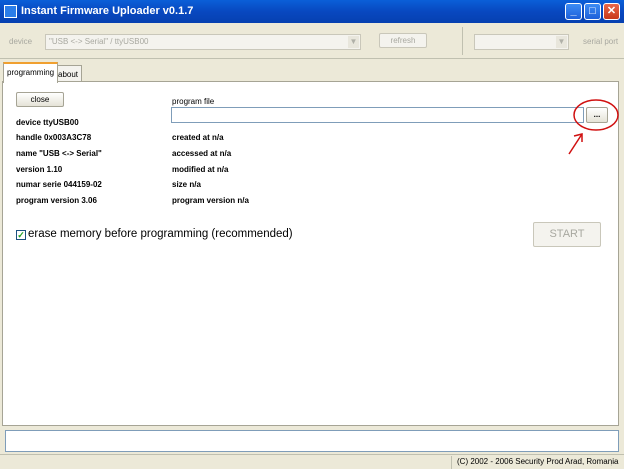  I want to click on resize-grip-icon: ⋰, so click(615, 463).